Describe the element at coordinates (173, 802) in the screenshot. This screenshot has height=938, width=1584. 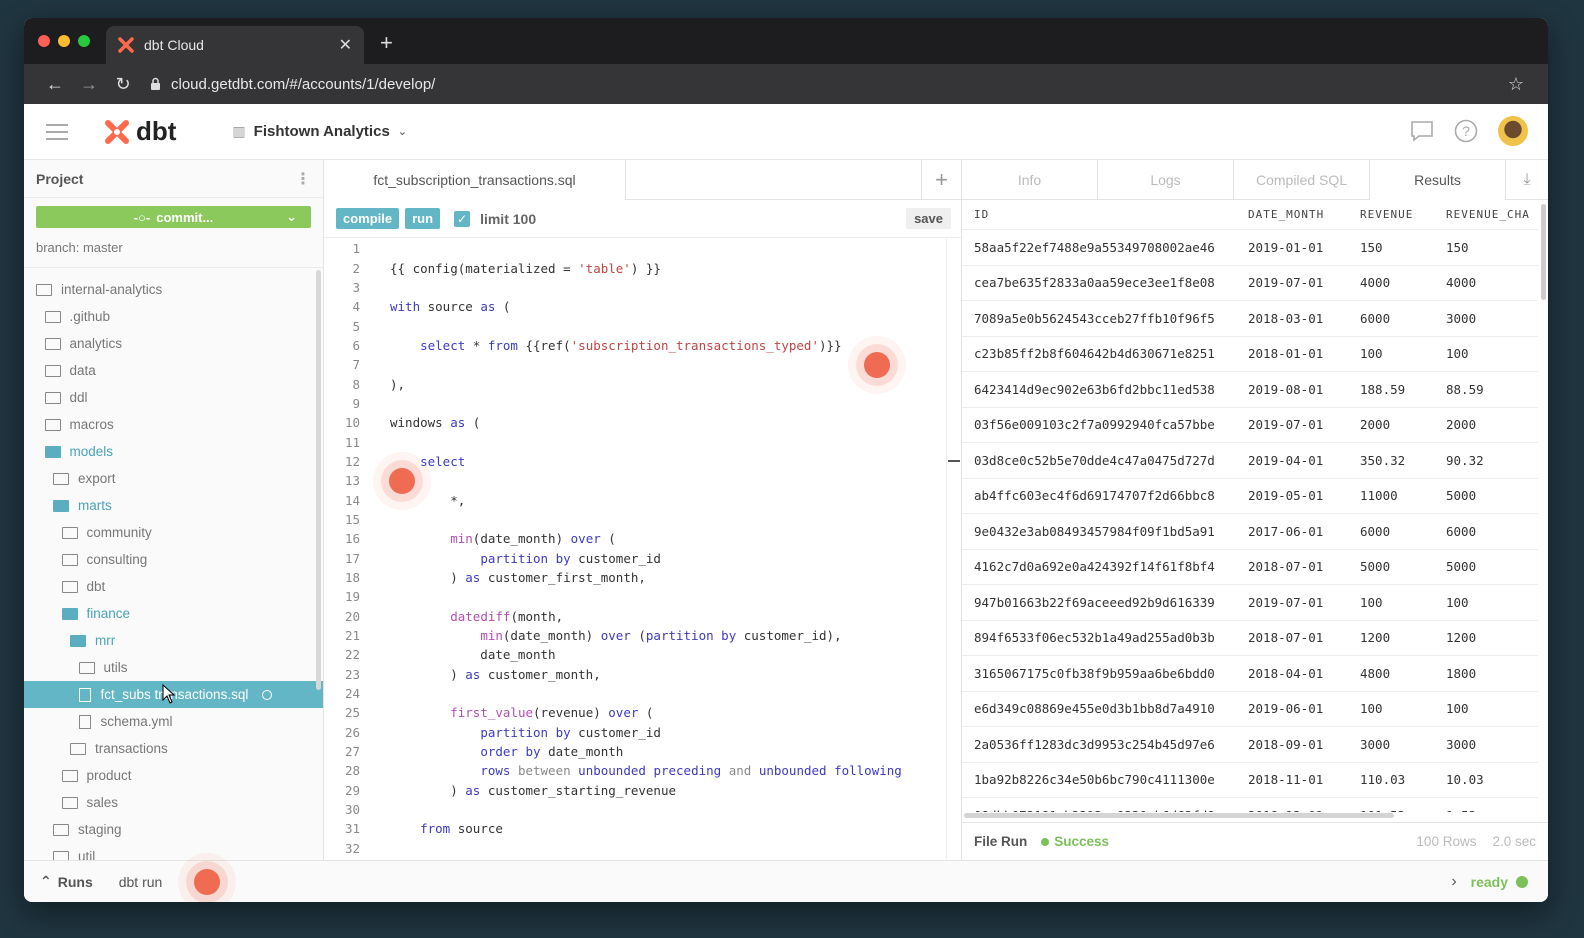
I see `tree-item: sales` at that location.